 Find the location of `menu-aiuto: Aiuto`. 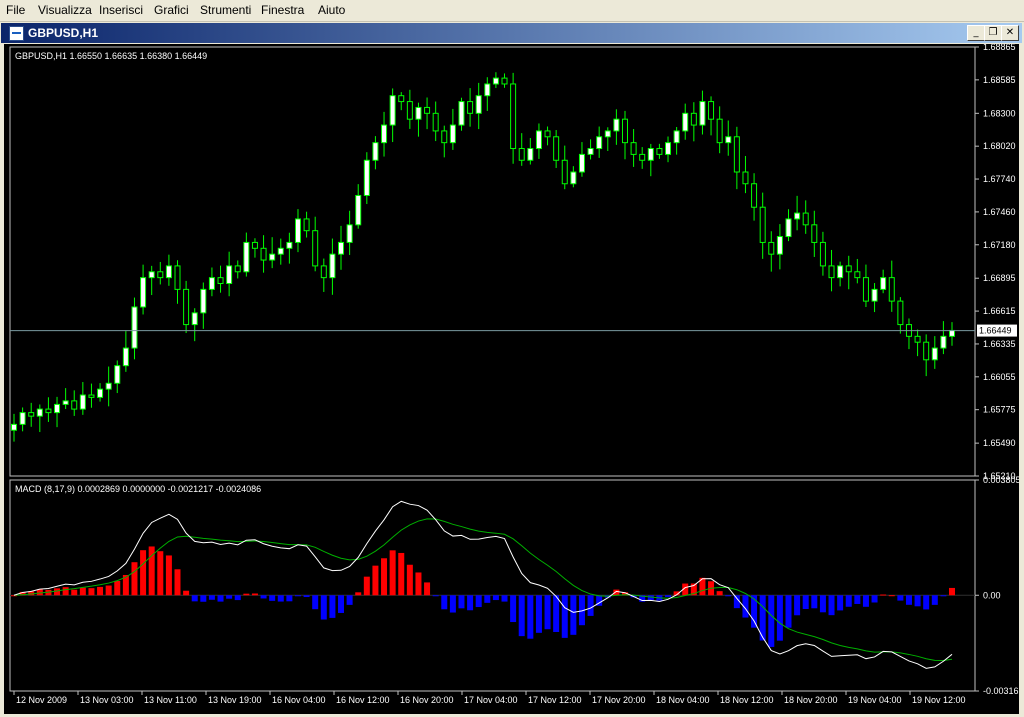

menu-aiuto: Aiuto is located at coordinates (331, 10).